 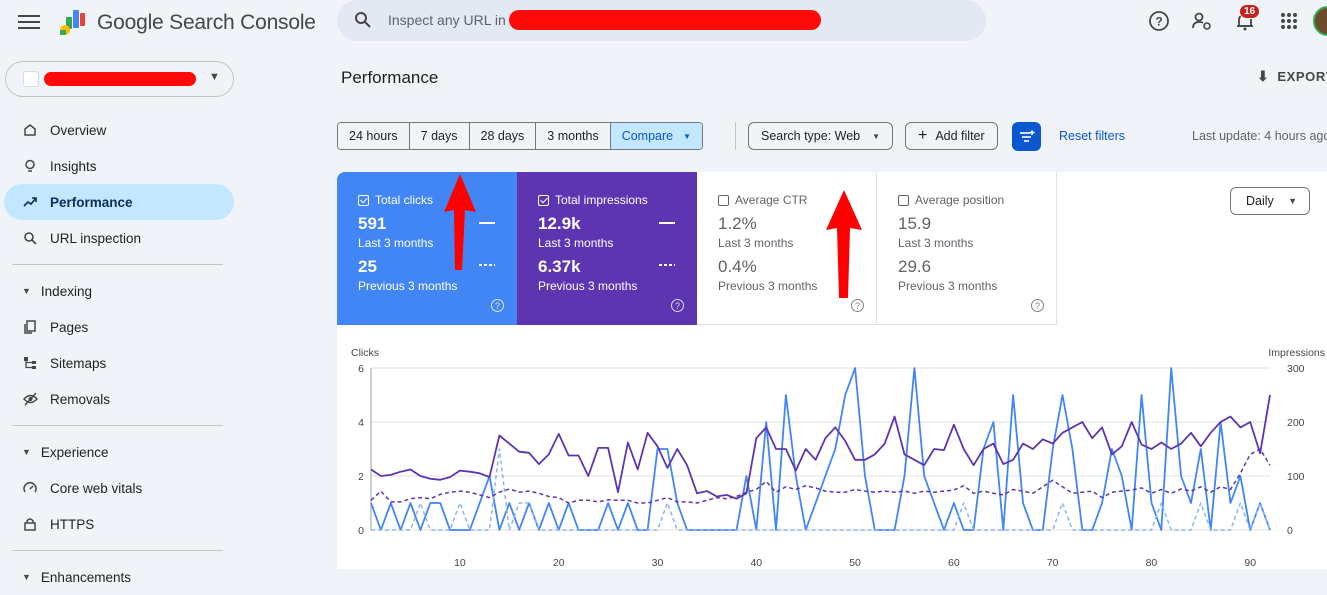 What do you see at coordinates (954, 563) in the screenshot?
I see `x-tick-label: 60` at bounding box center [954, 563].